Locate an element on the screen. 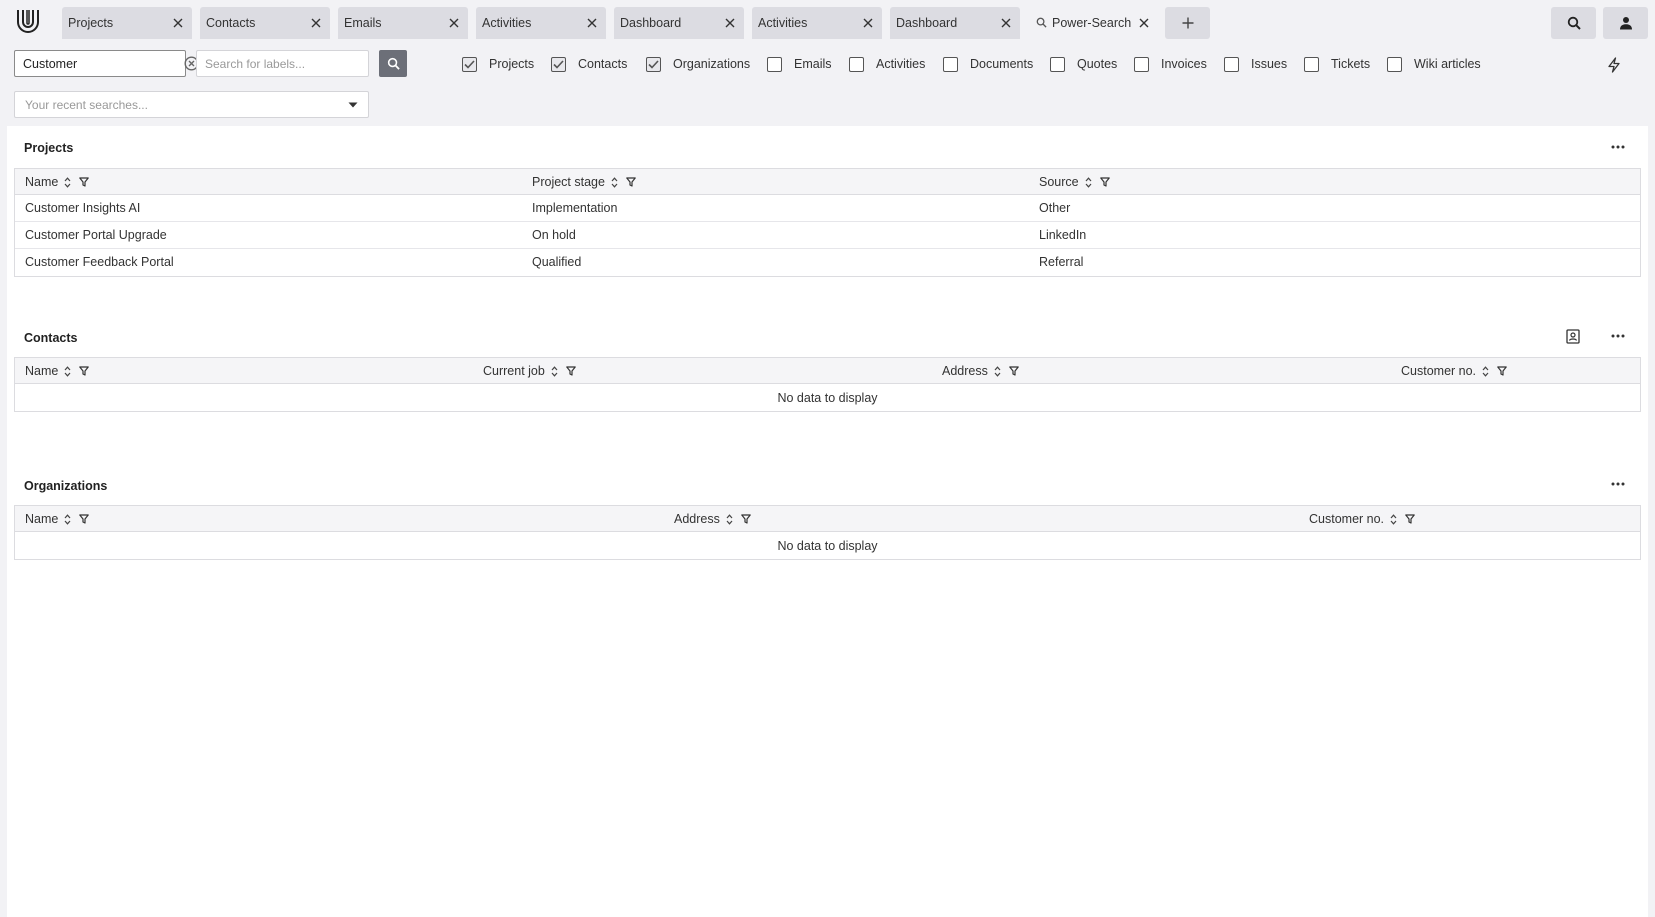 The height and width of the screenshot is (917, 1655). filter-activities: Activities is located at coordinates (887, 64).